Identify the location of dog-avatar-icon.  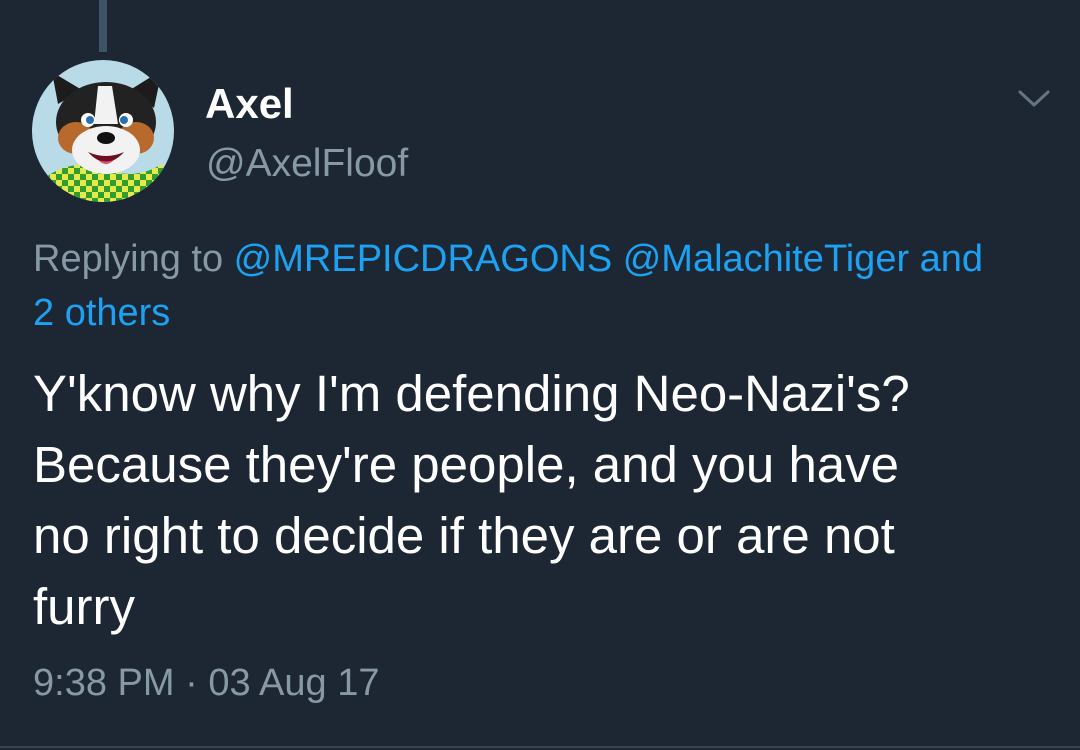
(103, 131).